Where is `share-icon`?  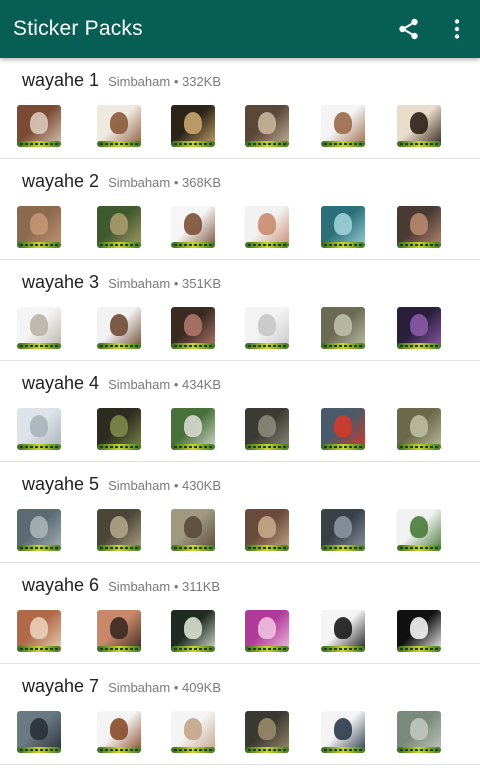
share-icon is located at coordinates (409, 29).